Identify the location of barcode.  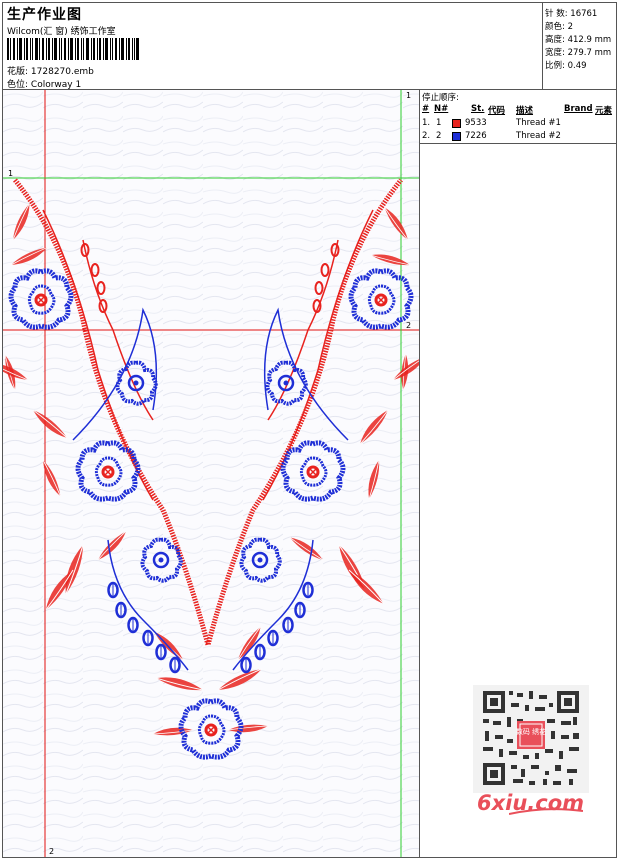
(73, 49).